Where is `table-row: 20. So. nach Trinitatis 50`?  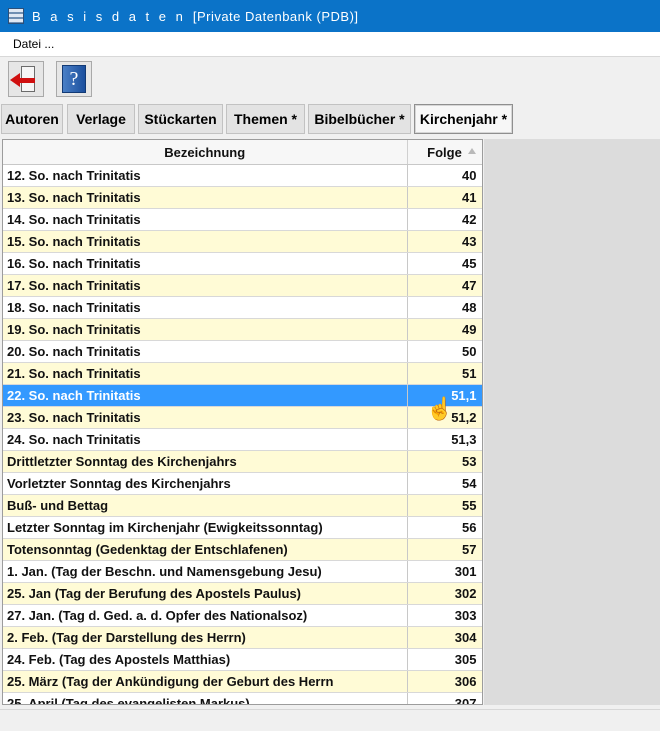 table-row: 20. So. nach Trinitatis 50 is located at coordinates (242, 351).